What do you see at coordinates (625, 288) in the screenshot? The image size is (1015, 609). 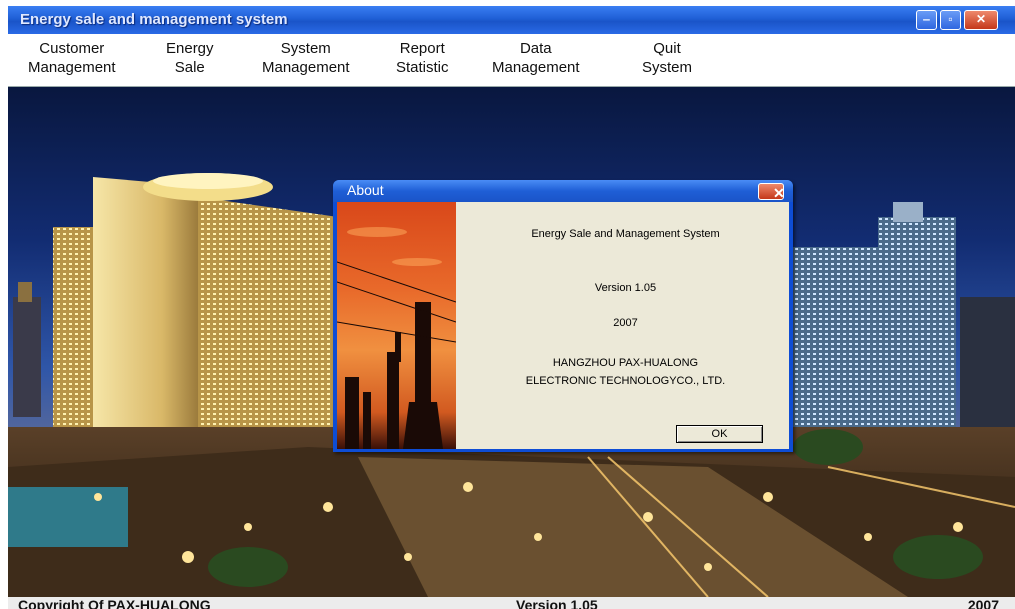 I see `about-version: Version 1.05` at bounding box center [625, 288].